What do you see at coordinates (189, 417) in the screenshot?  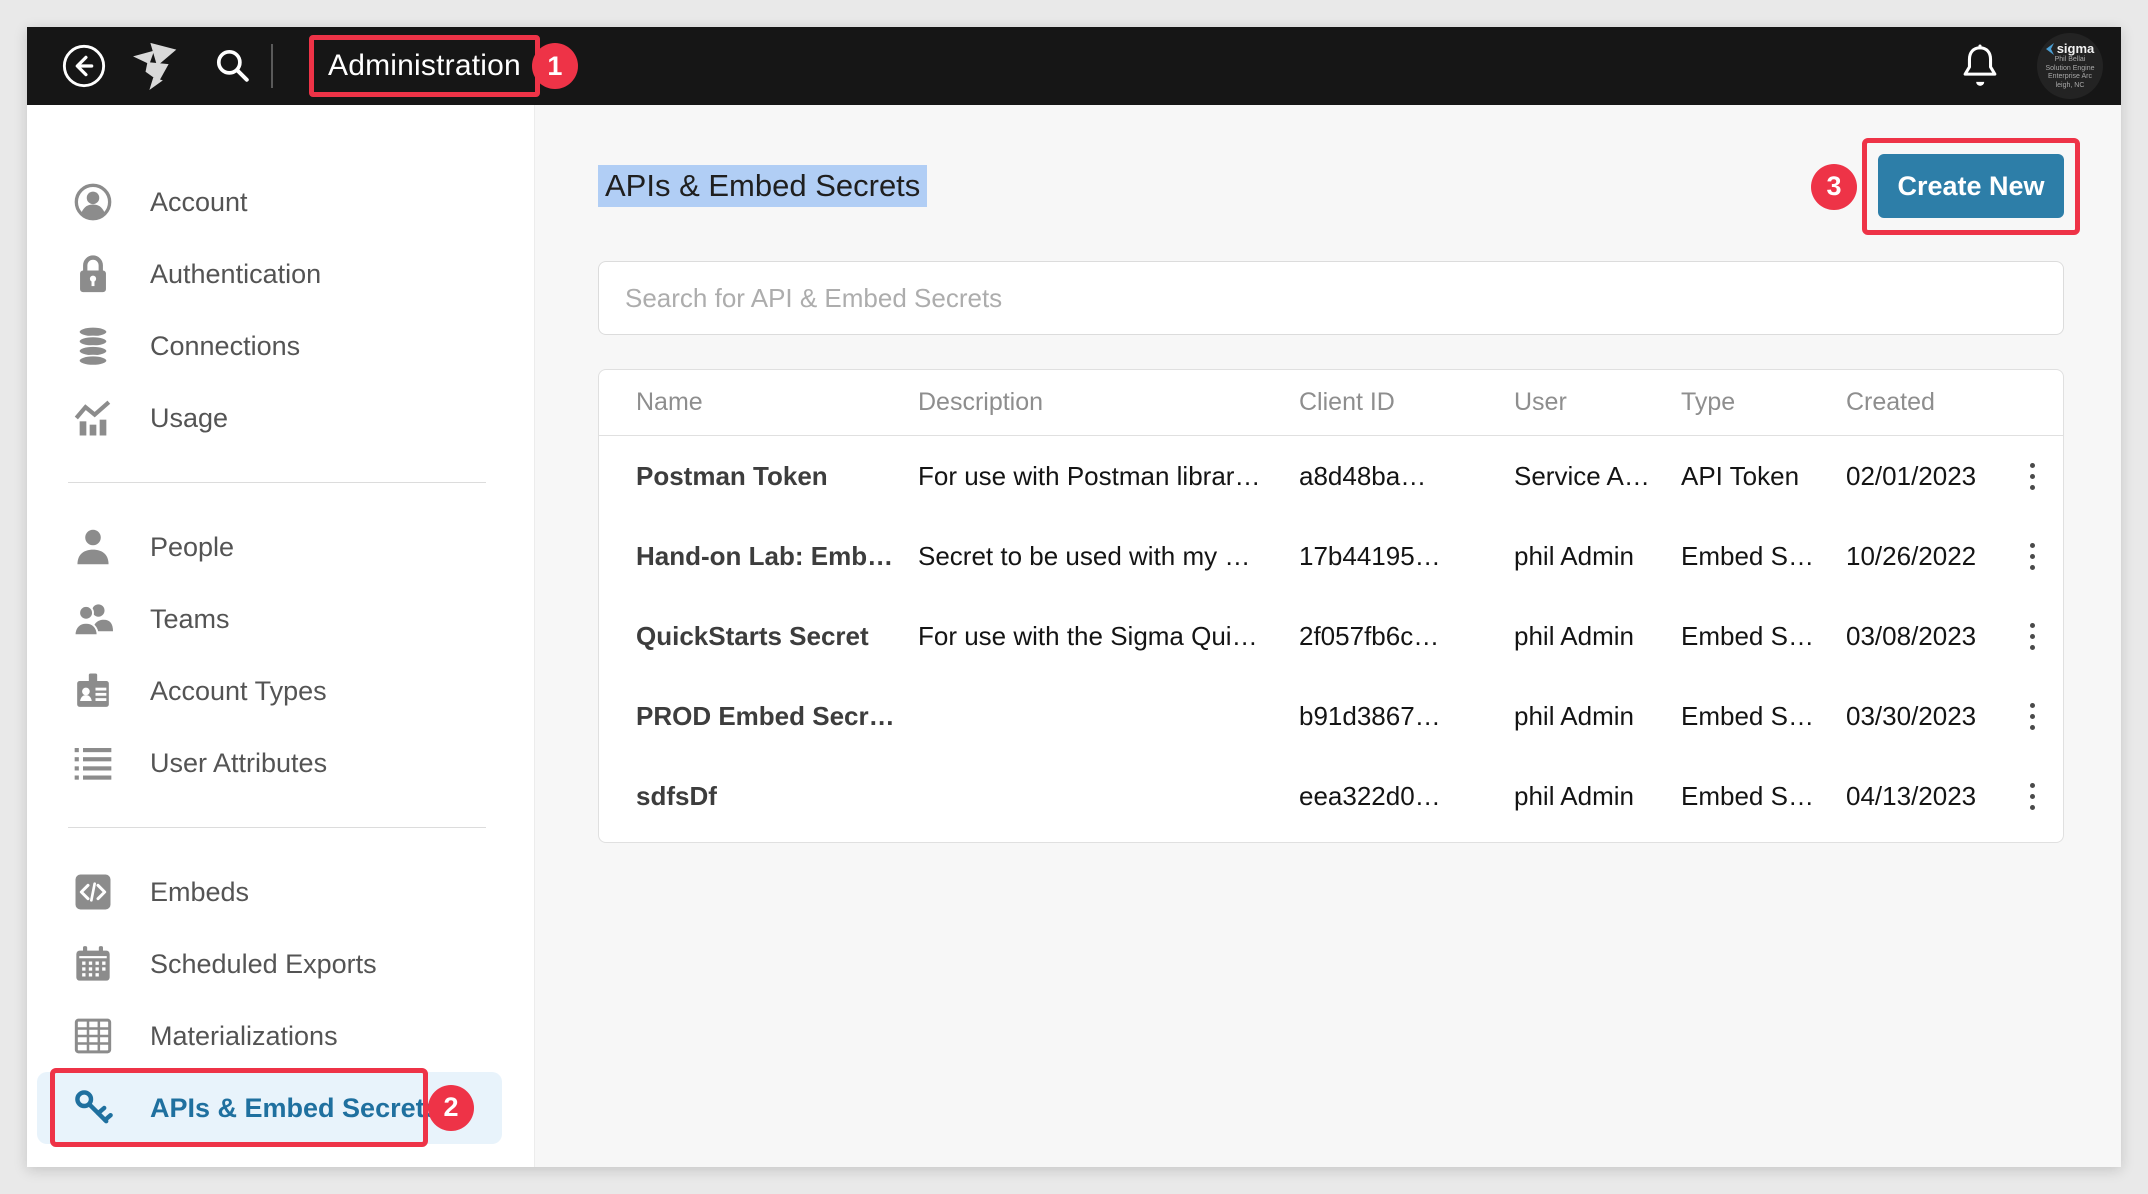 I see `sidebar-item-label: Usage` at bounding box center [189, 417].